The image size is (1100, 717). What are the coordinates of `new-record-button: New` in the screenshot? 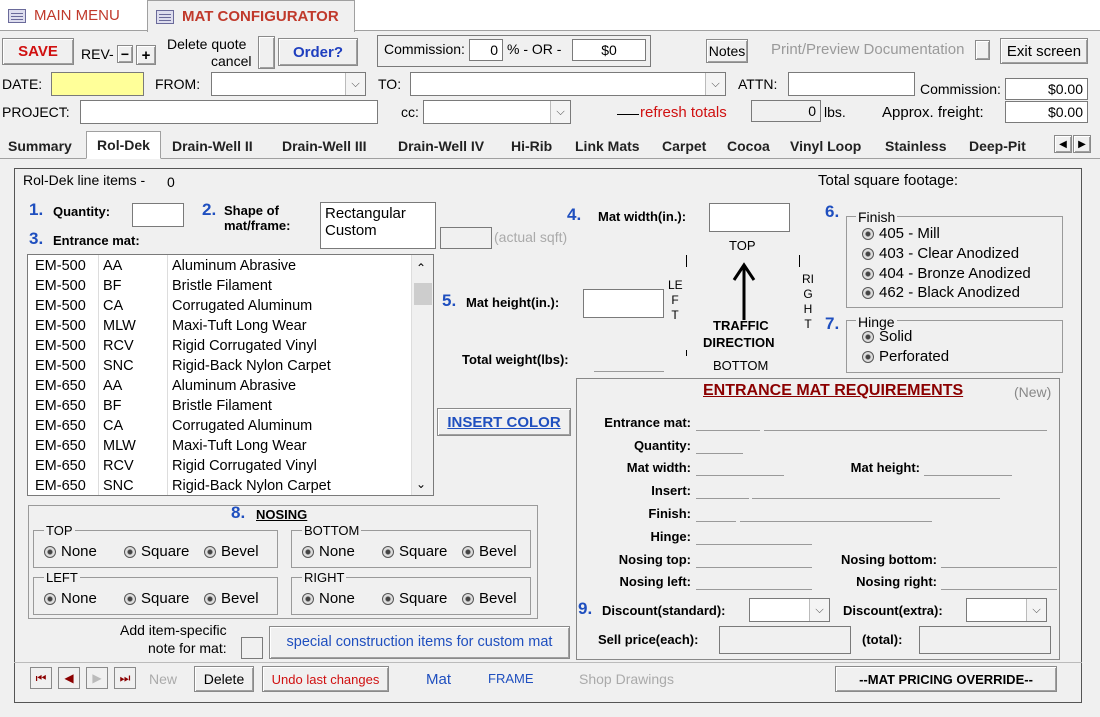 It's located at (163, 679).